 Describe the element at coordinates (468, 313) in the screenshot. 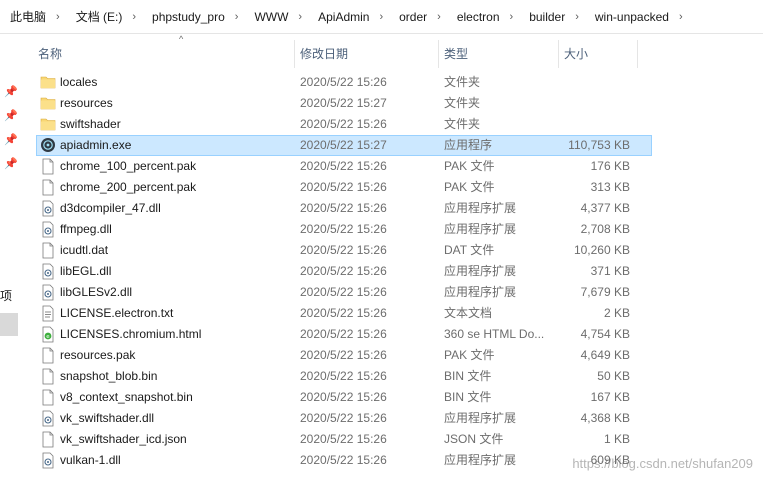

I see `file-type: 文本文档` at that location.